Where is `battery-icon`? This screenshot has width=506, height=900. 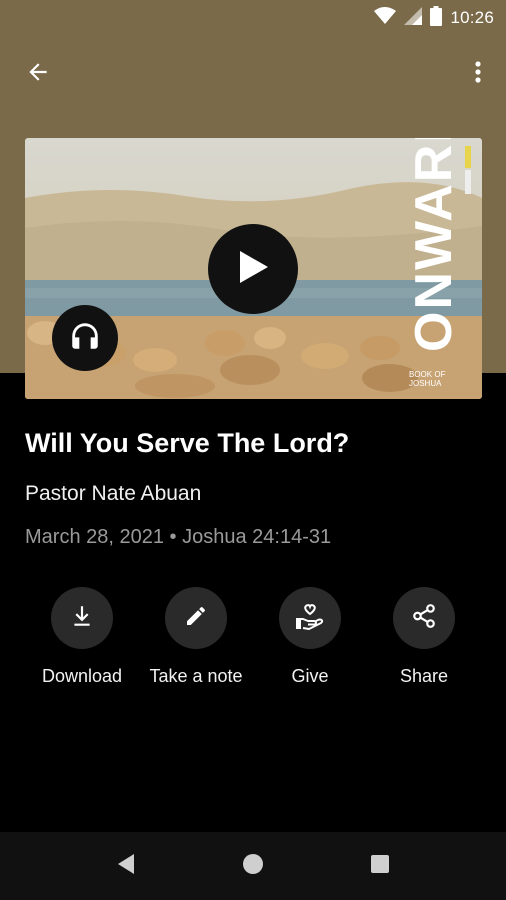
battery-icon is located at coordinates (436, 18).